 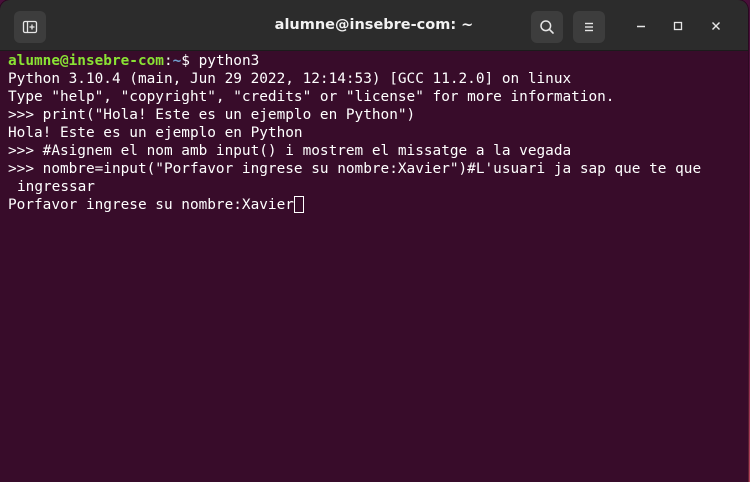 I want to click on hamburger-menu-icon, so click(x=589, y=27).